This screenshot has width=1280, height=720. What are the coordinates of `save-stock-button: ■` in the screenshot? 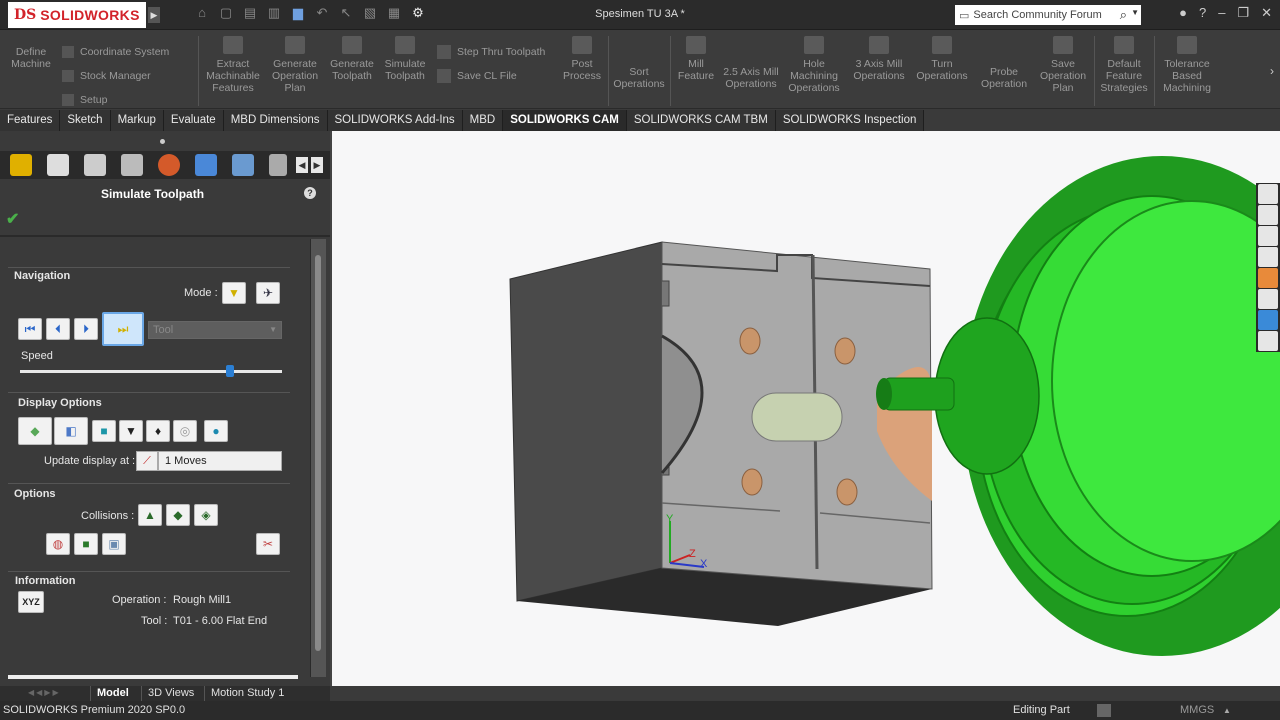 It's located at (86, 544).